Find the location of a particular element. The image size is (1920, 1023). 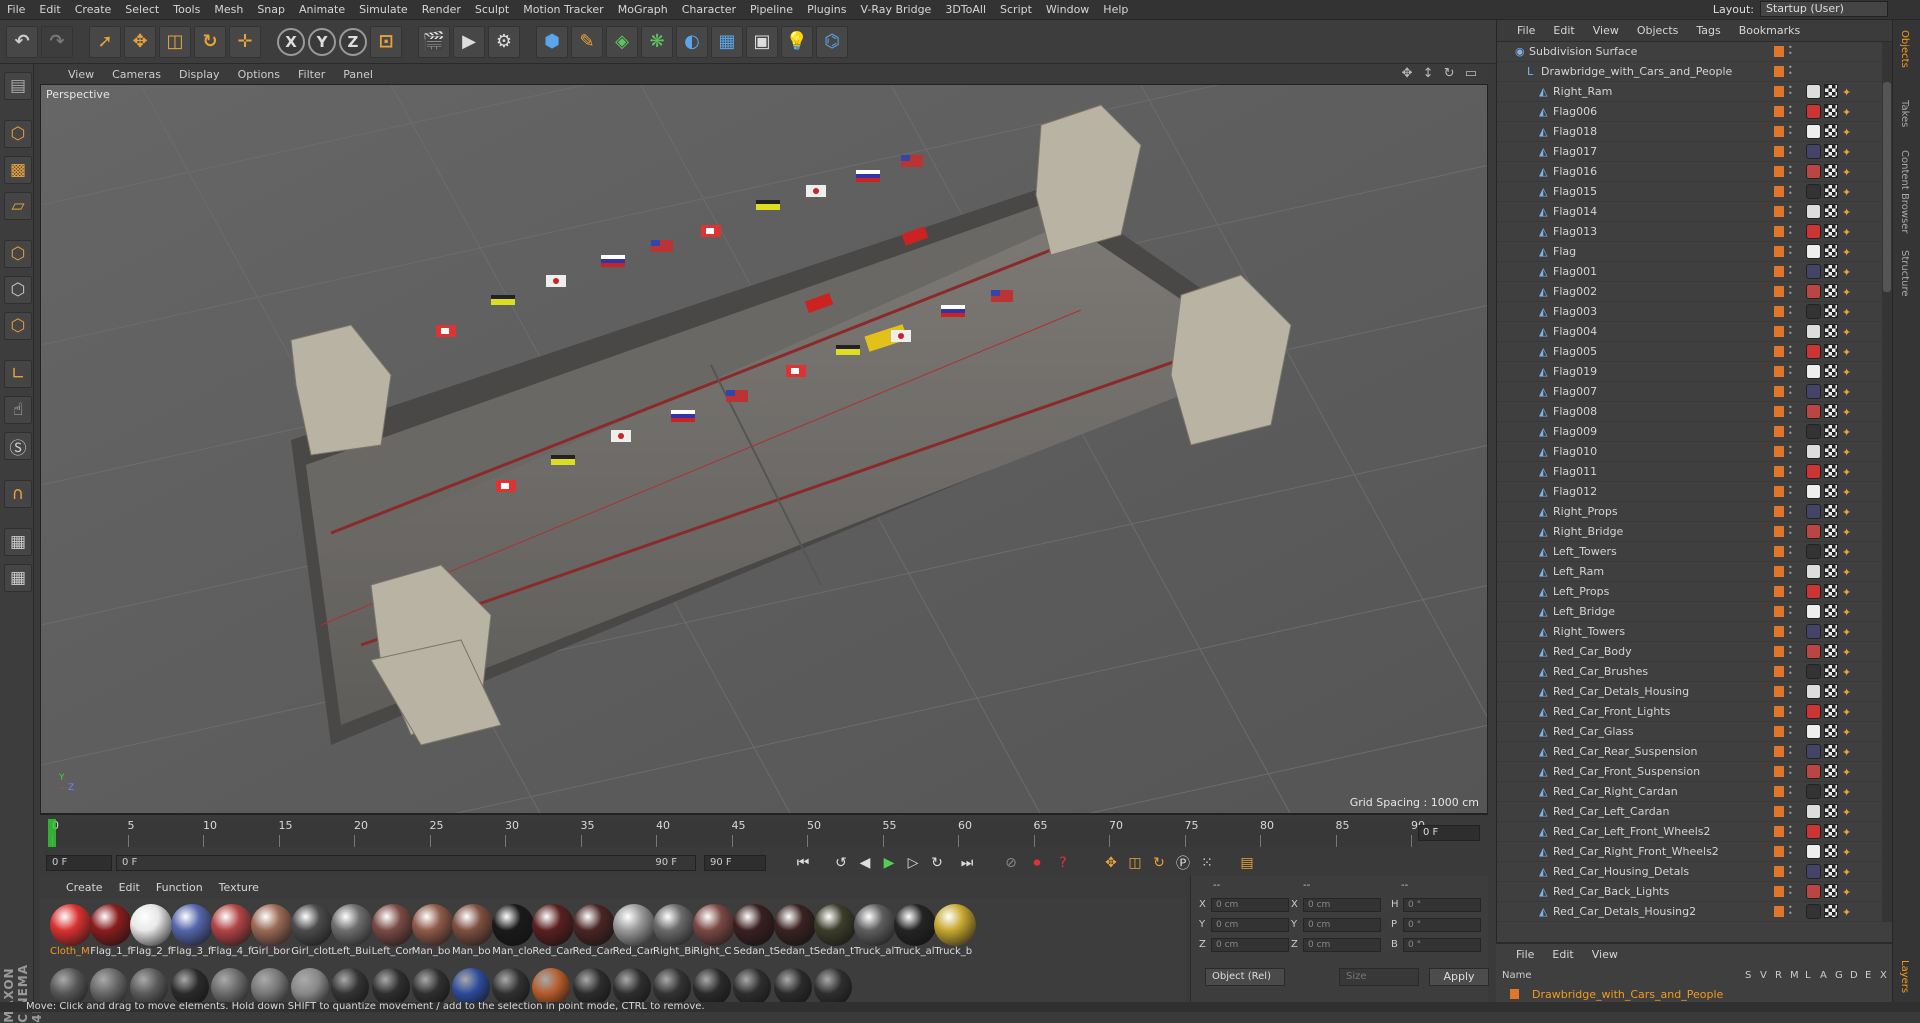

deformer-icon: ◐ is located at coordinates (692, 41).